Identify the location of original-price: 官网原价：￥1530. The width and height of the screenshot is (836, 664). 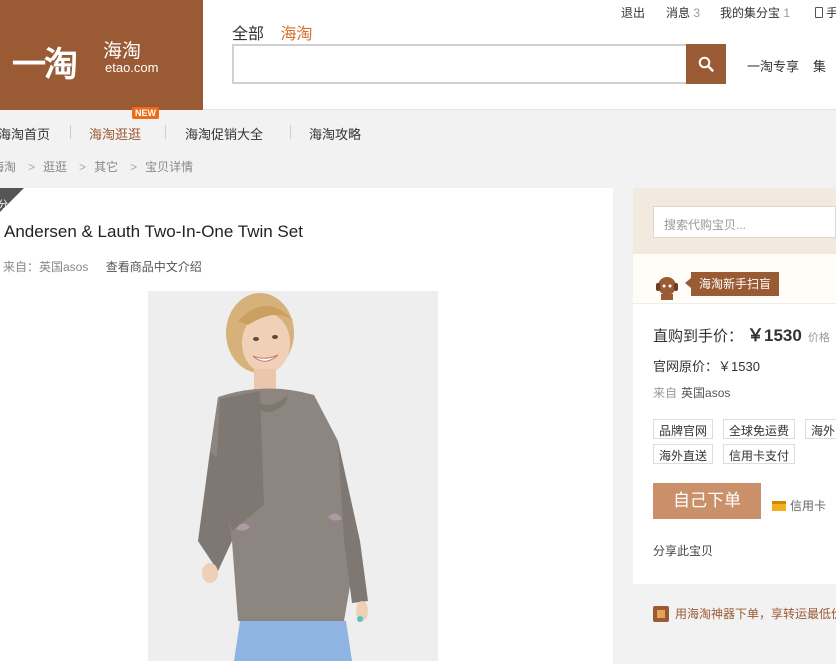
(706, 366).